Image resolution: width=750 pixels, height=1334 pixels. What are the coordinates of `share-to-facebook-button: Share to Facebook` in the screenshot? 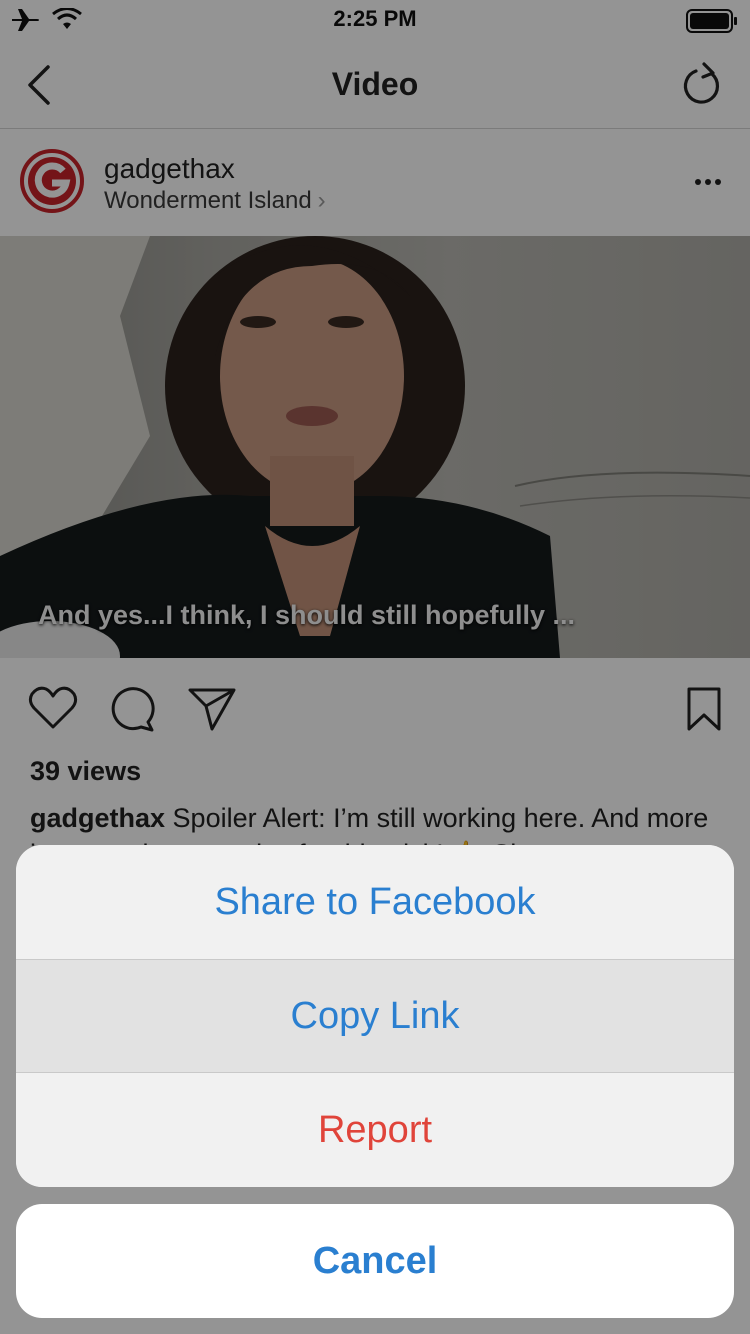 It's located at (375, 902).